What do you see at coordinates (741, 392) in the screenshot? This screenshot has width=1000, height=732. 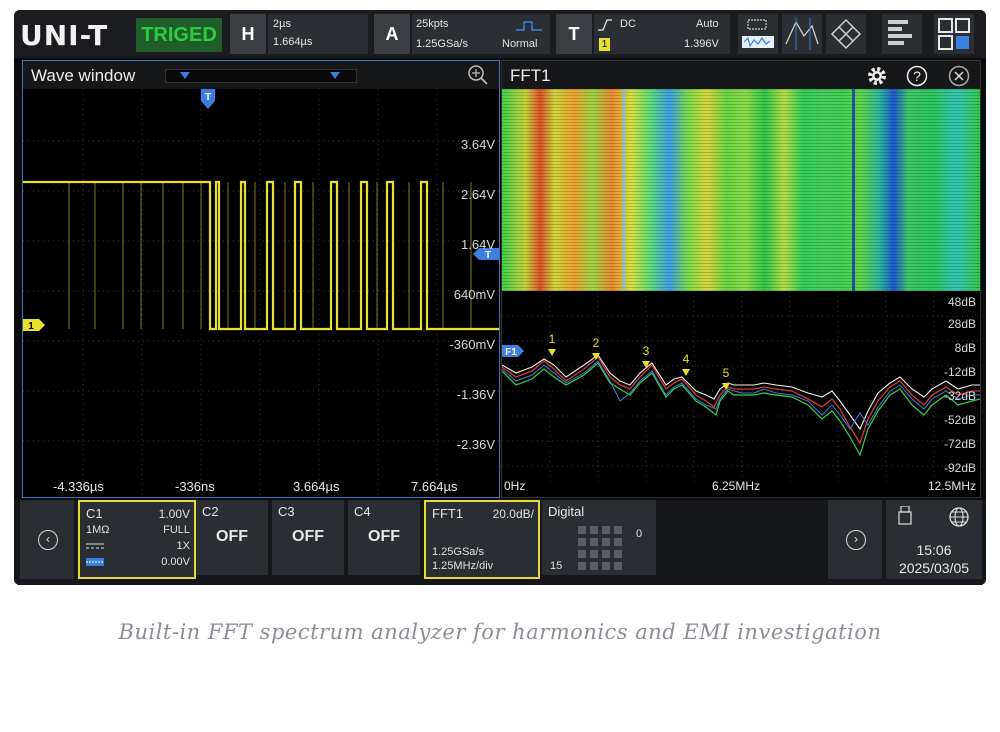 I see `fft-trace-white` at bounding box center [741, 392].